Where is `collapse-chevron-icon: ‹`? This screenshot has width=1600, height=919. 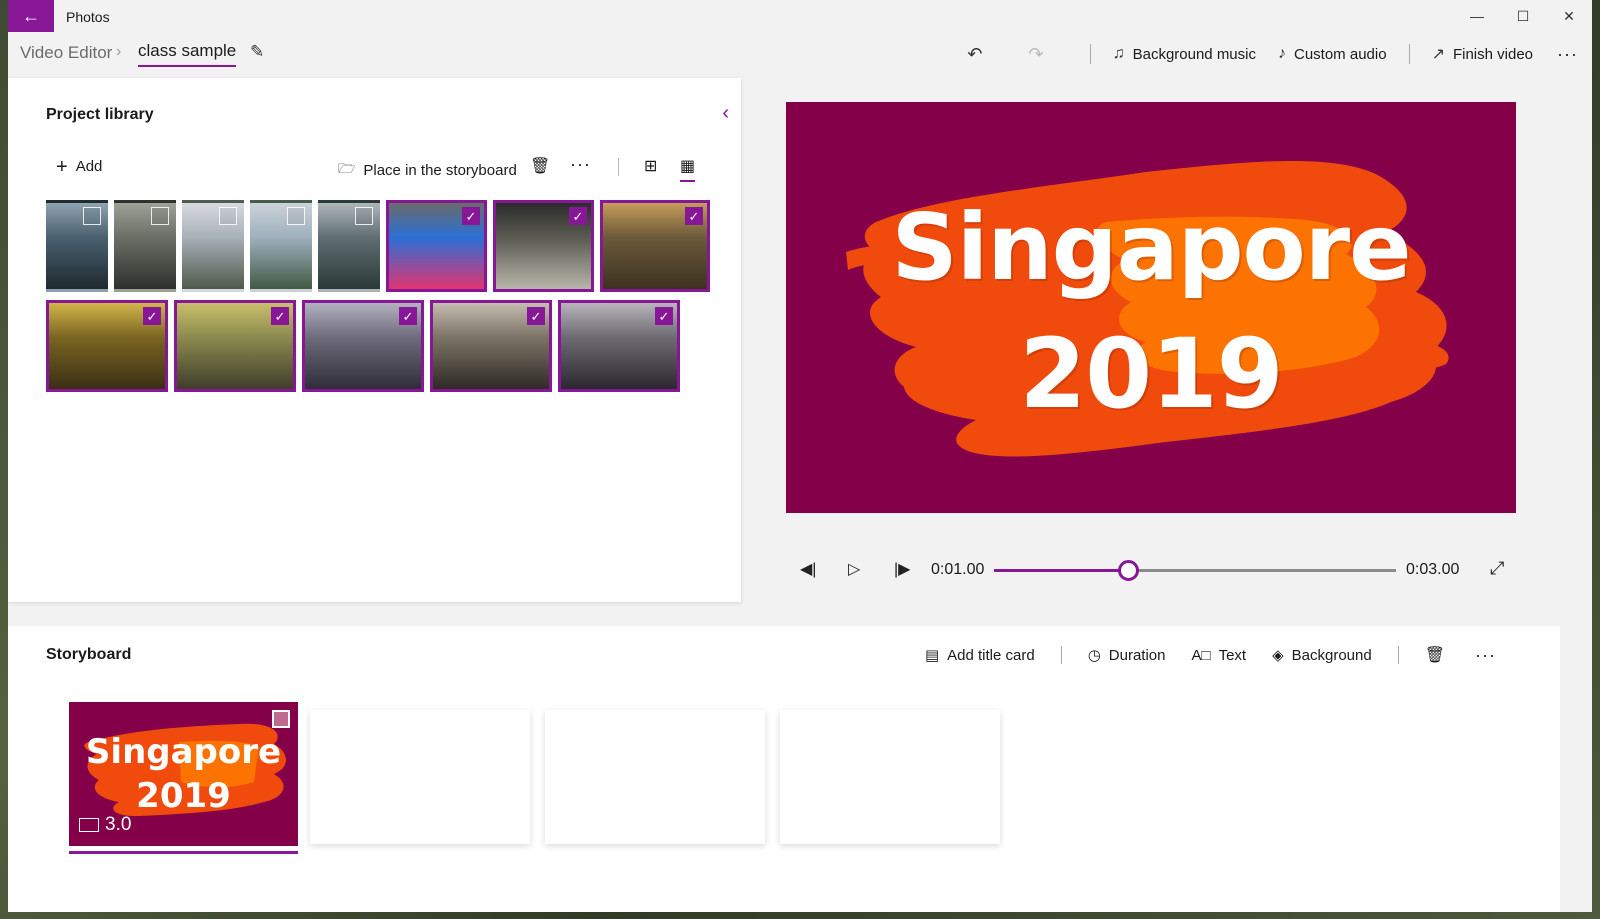
collapse-chevron-icon: ‹ is located at coordinates (725, 113).